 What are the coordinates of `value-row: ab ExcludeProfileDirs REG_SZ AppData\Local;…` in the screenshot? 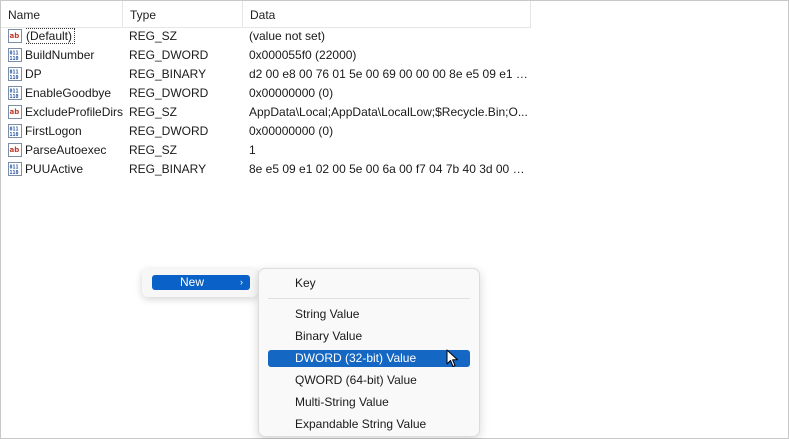 It's located at (266, 112).